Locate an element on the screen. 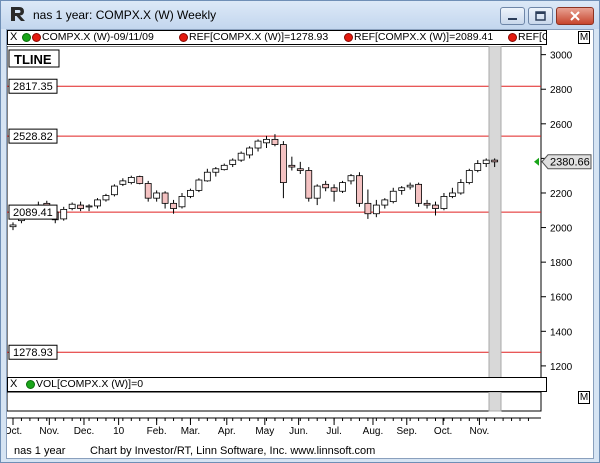 The width and height of the screenshot is (600, 463). y-tick-label: 2200 is located at coordinates (561, 194).